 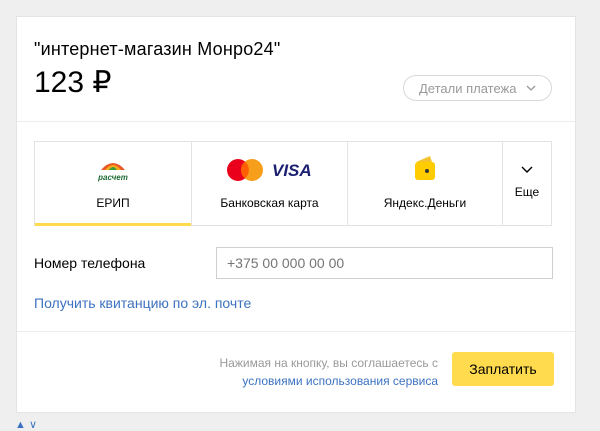 I want to click on payment-details-label: Детали платежа, so click(x=468, y=88).